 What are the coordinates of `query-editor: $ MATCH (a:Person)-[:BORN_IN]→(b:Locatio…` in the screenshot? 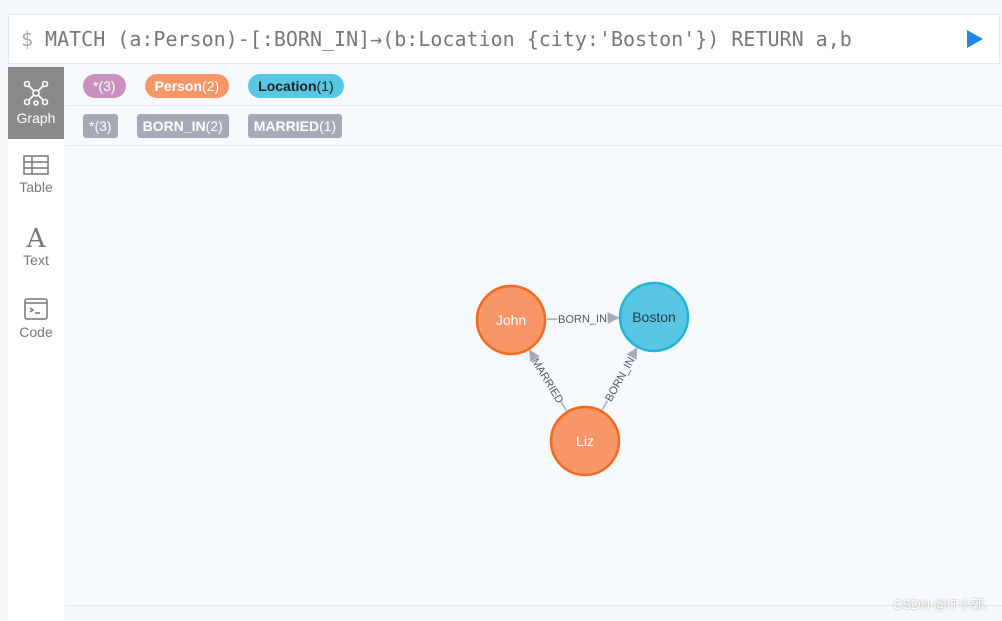 It's located at (504, 39).